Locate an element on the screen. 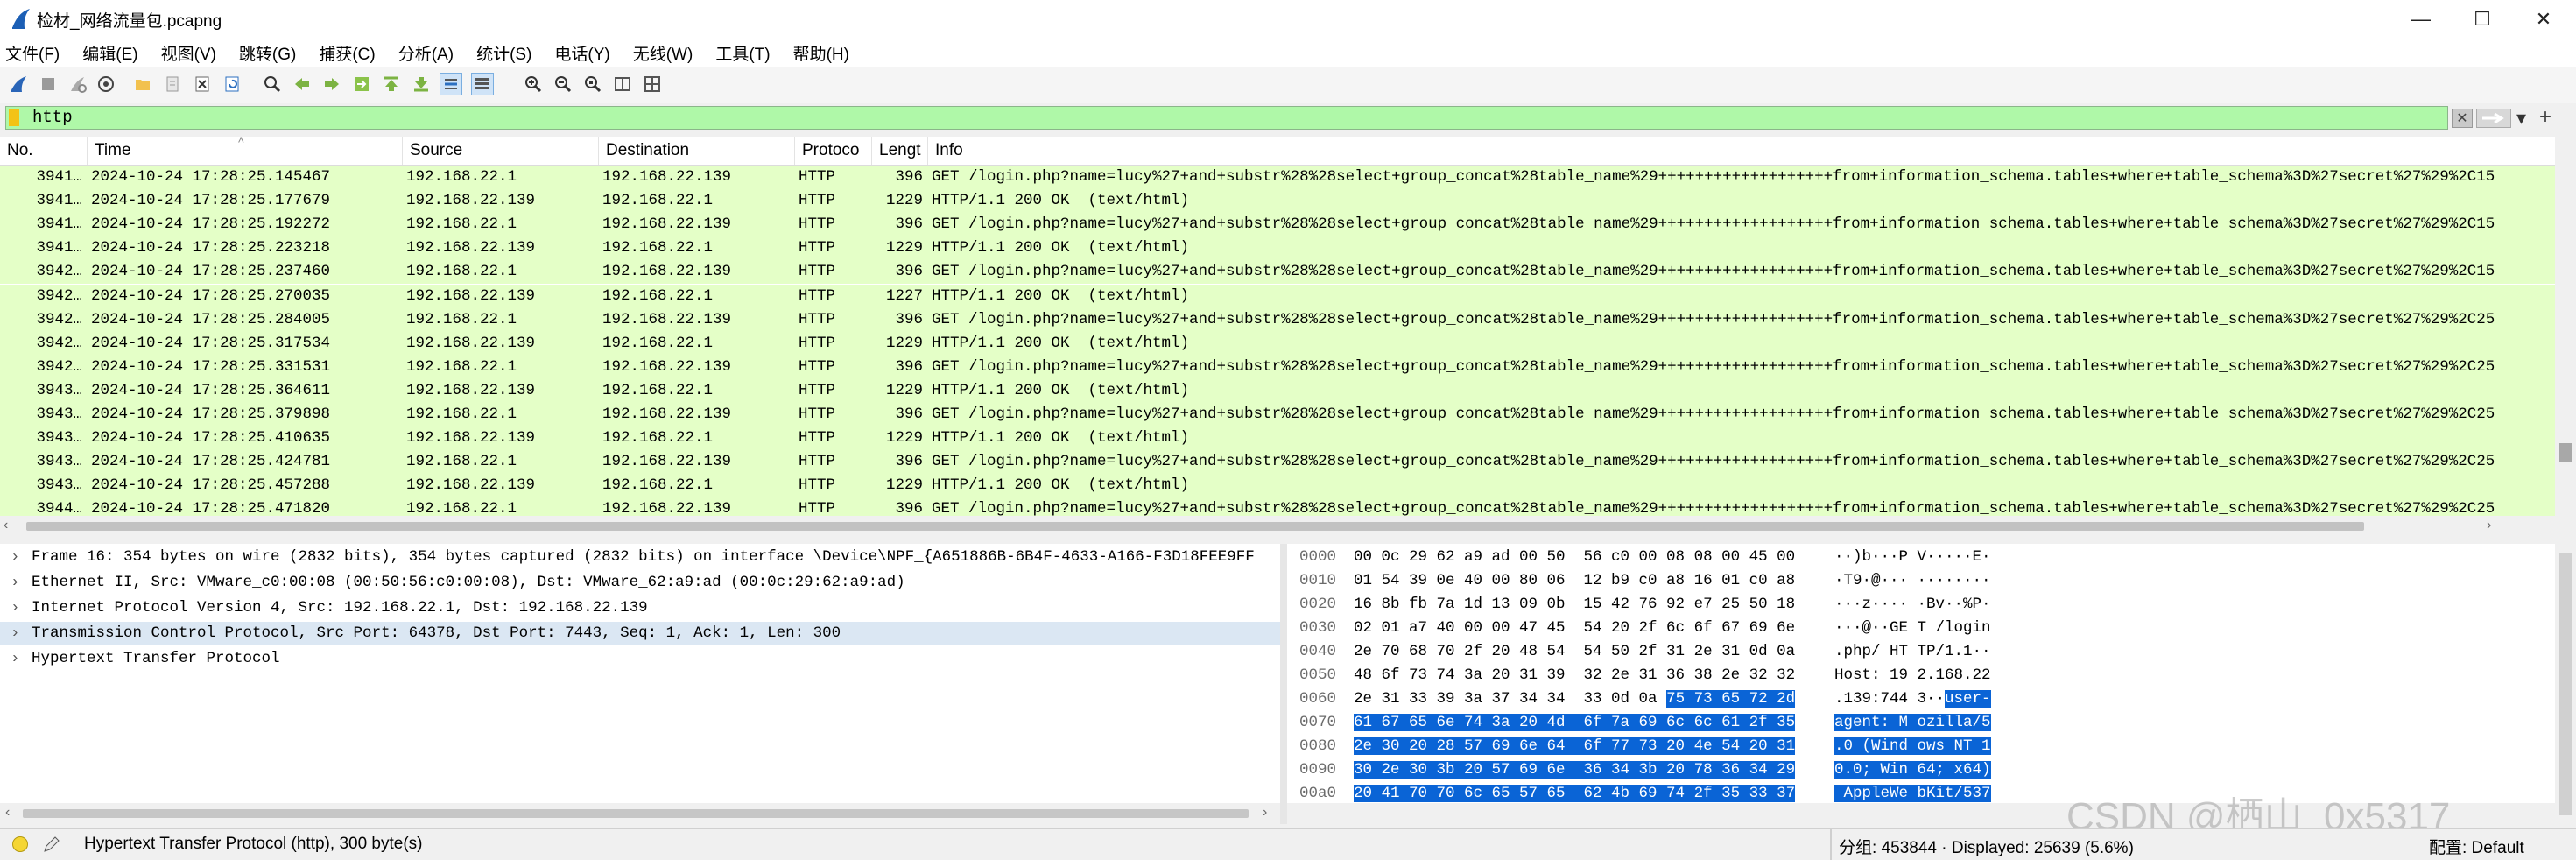  minimize-button: — is located at coordinates (2421, 19).